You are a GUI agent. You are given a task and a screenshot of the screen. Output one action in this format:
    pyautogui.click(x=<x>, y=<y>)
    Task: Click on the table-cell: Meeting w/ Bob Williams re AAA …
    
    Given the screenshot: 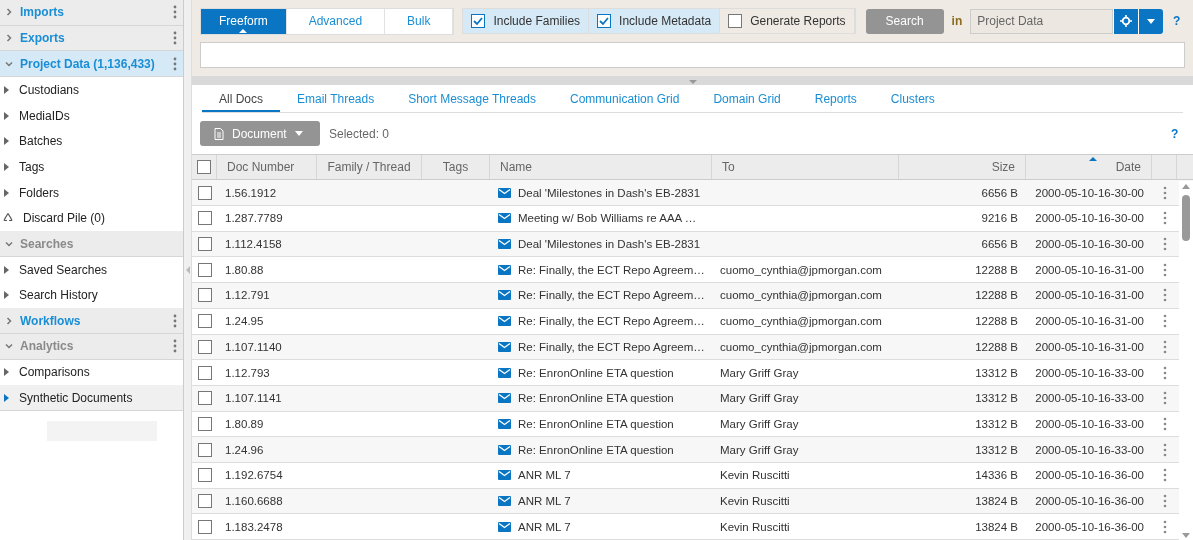 What is the action you would take?
    pyautogui.click(x=607, y=218)
    